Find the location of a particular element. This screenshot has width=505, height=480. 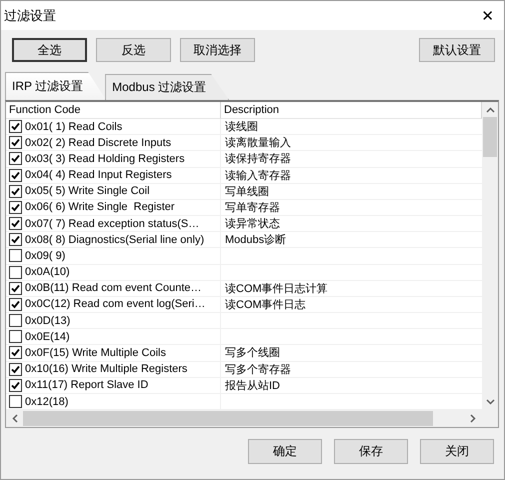

dialog-button: 关闭 is located at coordinates (457, 451).